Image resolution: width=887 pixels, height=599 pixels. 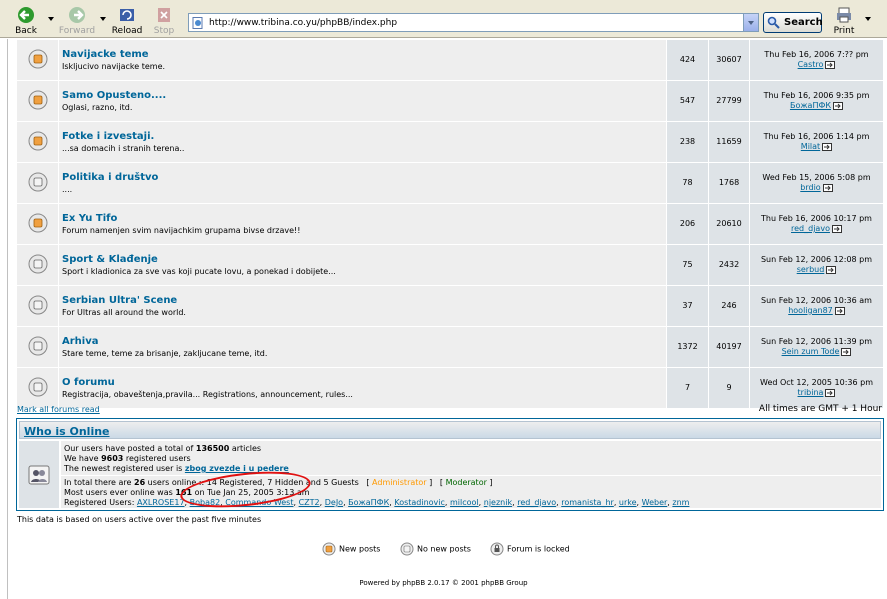 What do you see at coordinates (334, 502) in the screenshot?
I see `registered-user-link: DeJo` at bounding box center [334, 502].